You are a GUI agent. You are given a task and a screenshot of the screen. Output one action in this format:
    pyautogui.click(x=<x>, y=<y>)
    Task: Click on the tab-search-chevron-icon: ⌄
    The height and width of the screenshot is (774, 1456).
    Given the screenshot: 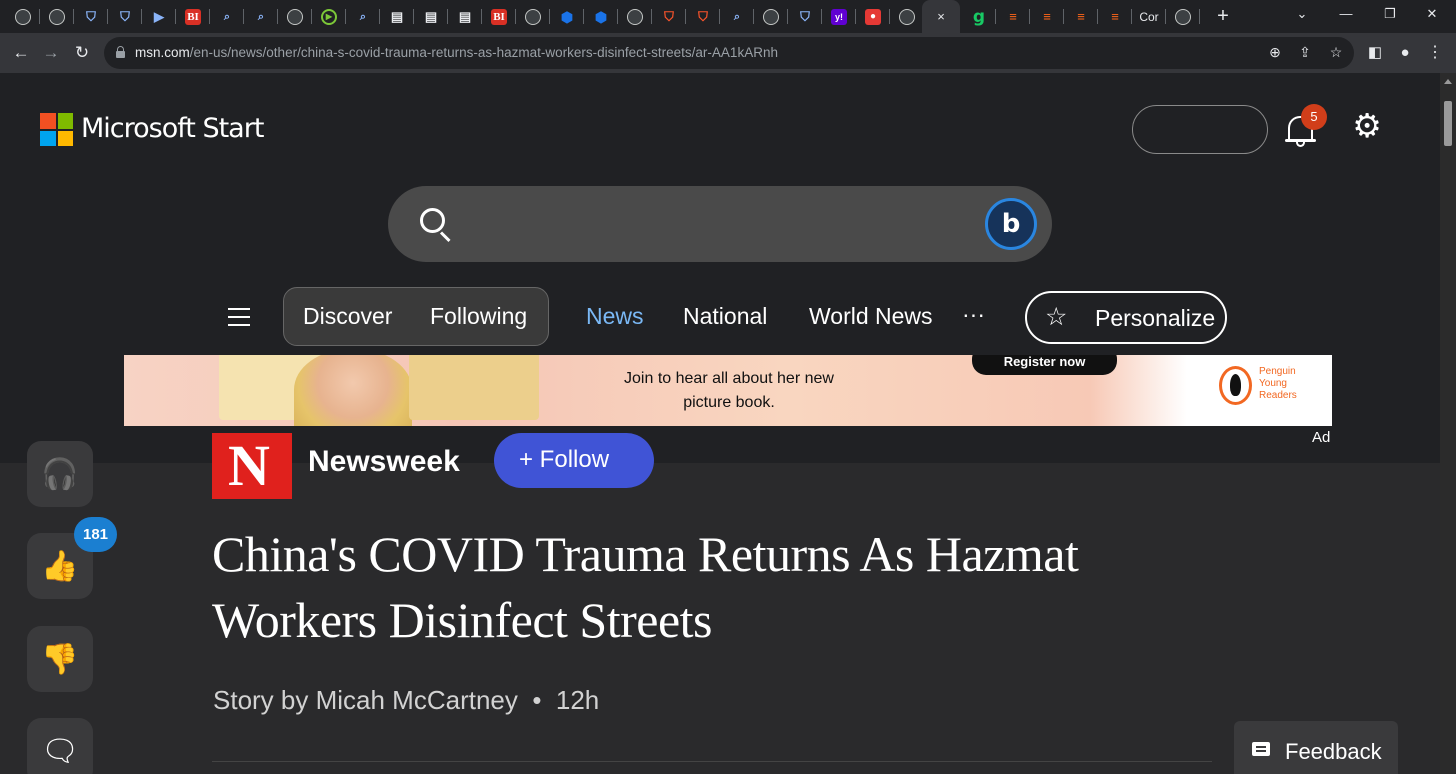 What is the action you would take?
    pyautogui.click(x=1302, y=14)
    